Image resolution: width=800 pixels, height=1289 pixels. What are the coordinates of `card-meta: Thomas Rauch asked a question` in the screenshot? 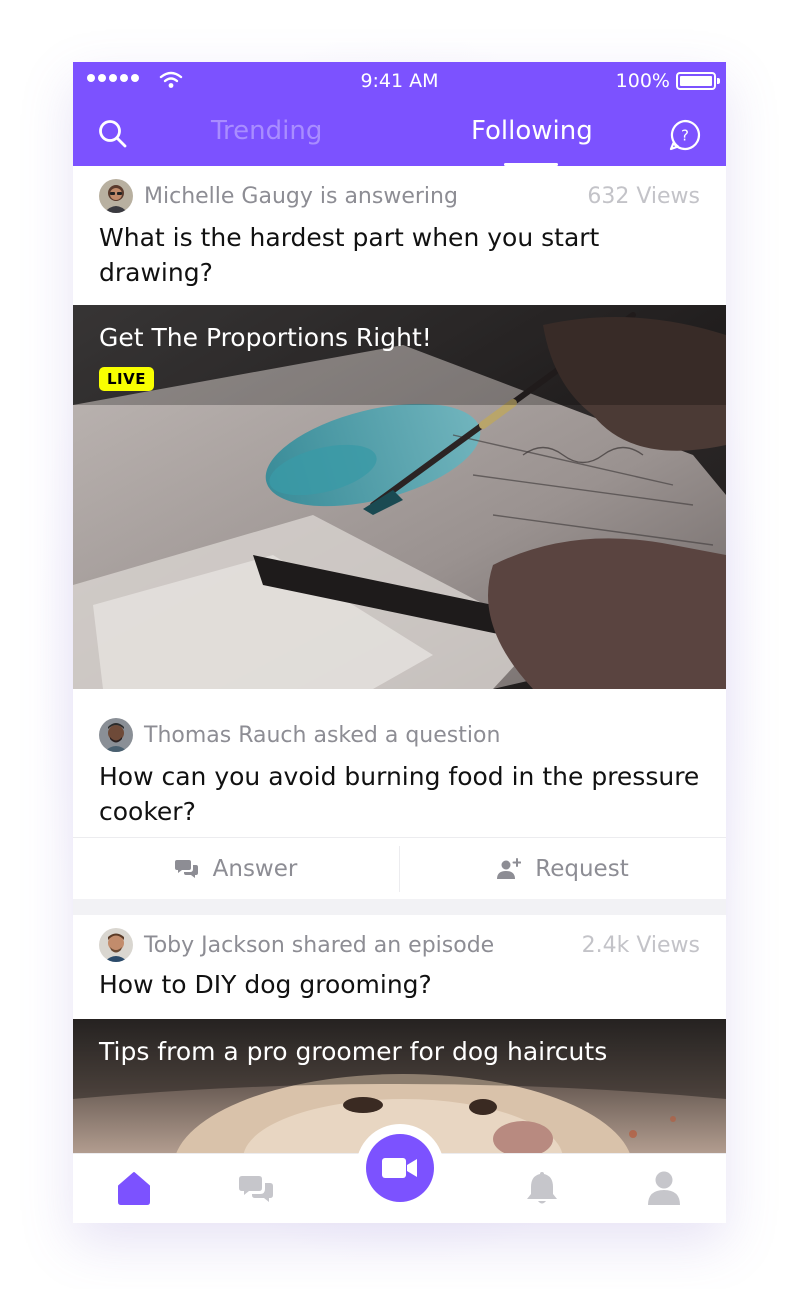 It's located at (399, 735).